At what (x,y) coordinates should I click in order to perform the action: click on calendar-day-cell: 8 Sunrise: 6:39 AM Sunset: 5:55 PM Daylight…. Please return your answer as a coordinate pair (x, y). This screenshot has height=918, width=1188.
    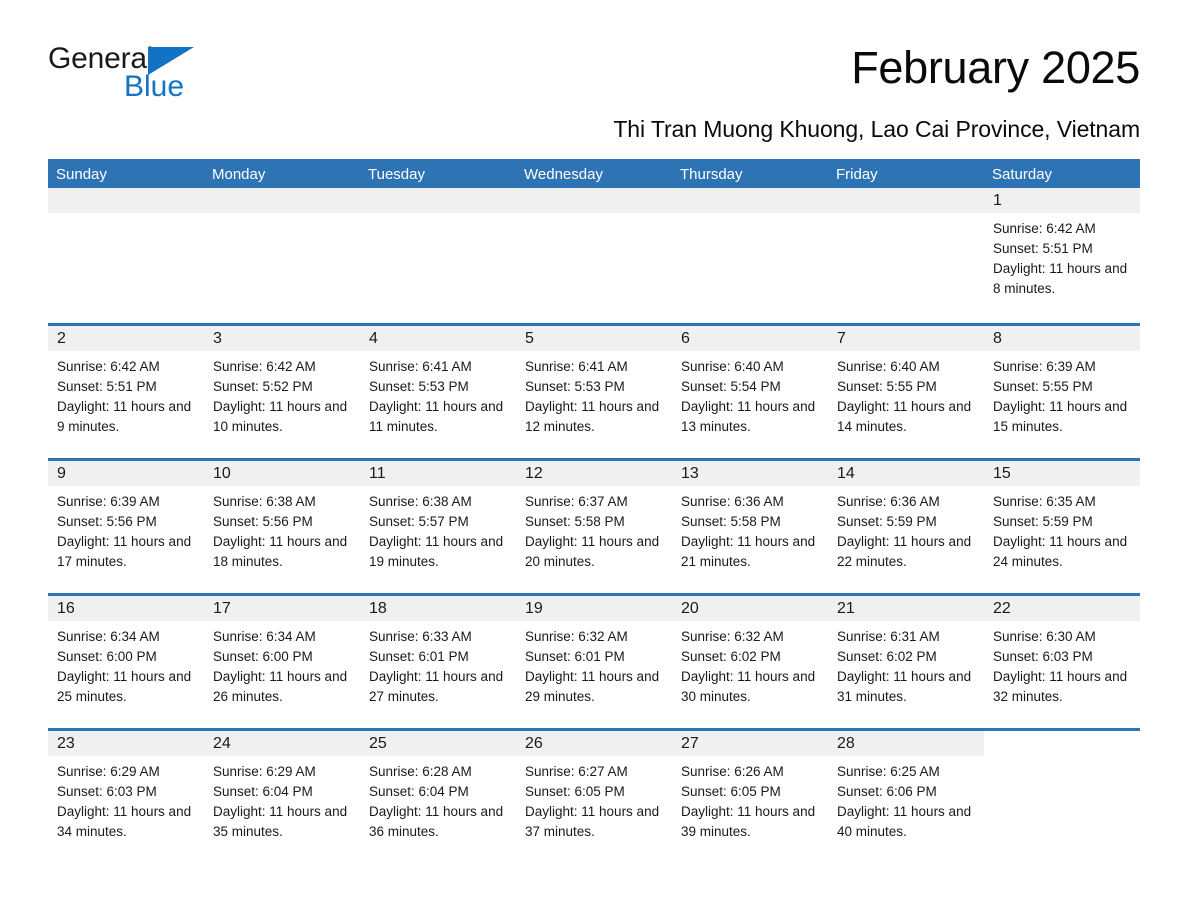
    Looking at the image, I should click on (1062, 392).